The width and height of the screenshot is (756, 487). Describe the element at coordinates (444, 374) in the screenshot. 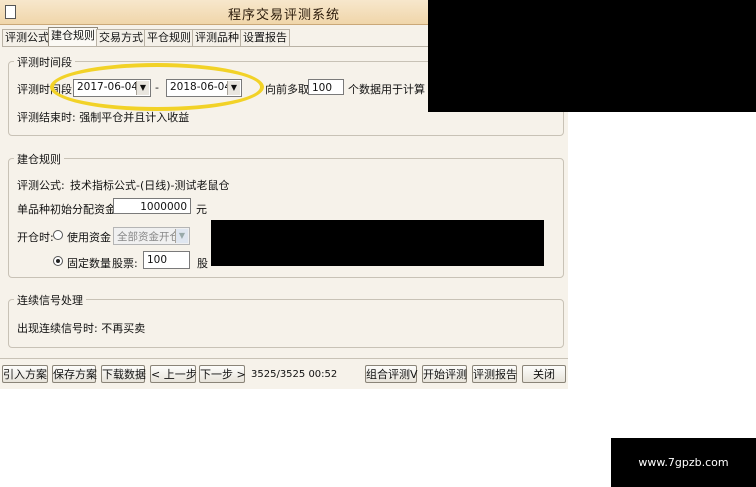

I see `start-eval-button: 开始评测` at that location.